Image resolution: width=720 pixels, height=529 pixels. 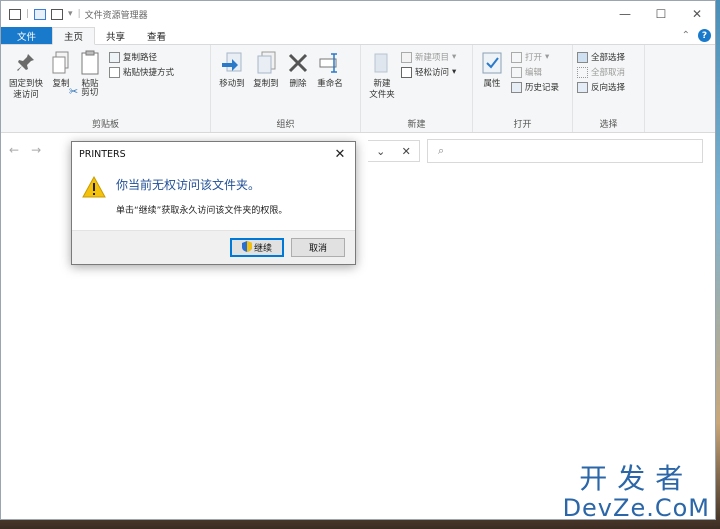 I want to click on search-icon: ⌕, so click(x=441, y=150).